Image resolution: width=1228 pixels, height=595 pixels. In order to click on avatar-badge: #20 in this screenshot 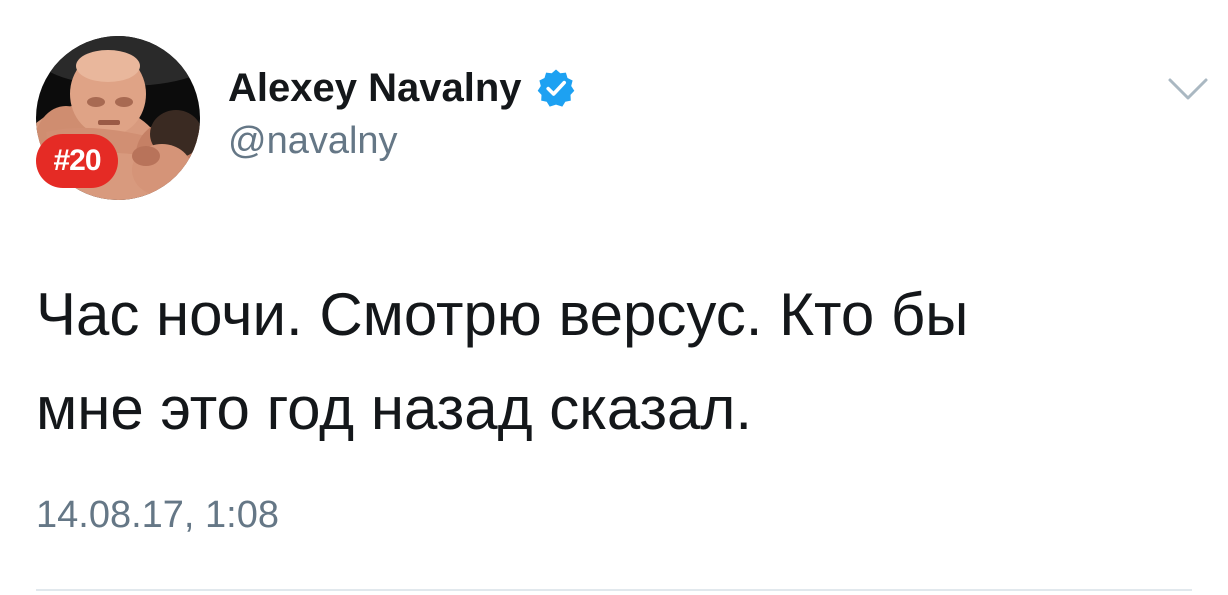, I will do `click(77, 161)`.